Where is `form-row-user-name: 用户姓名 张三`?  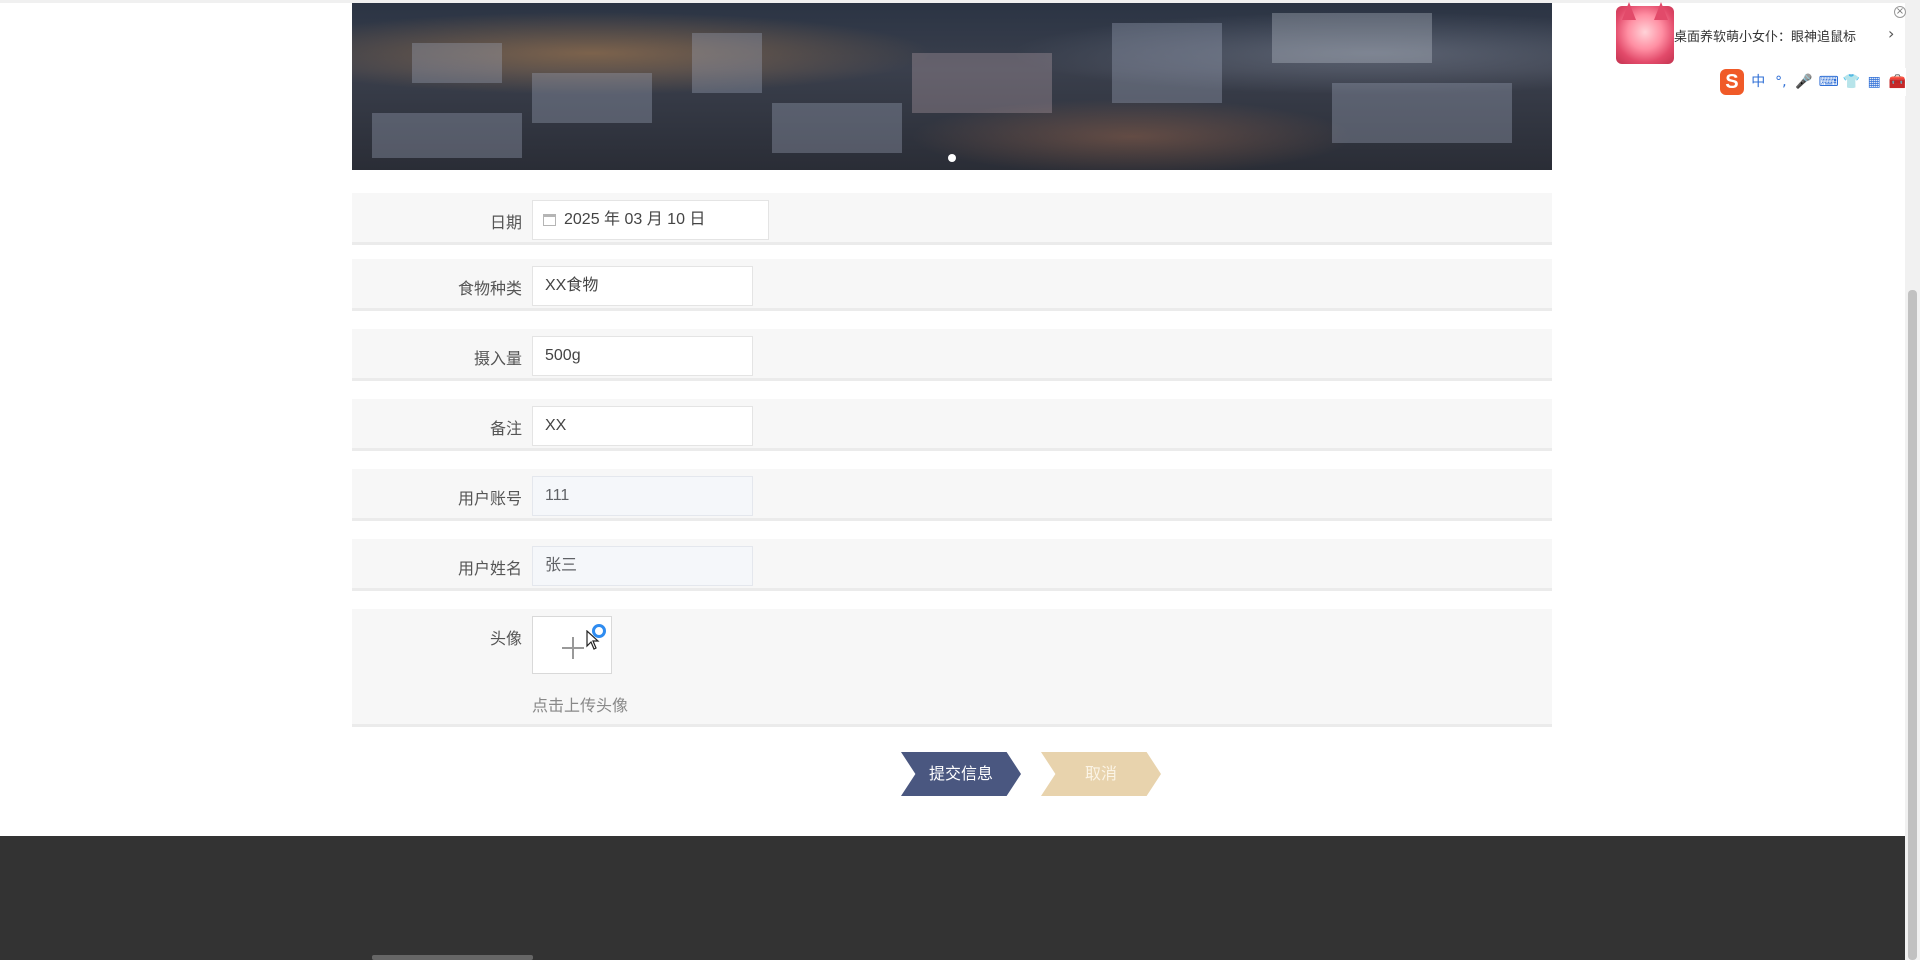 form-row-user-name: 用户姓名 张三 is located at coordinates (952, 565).